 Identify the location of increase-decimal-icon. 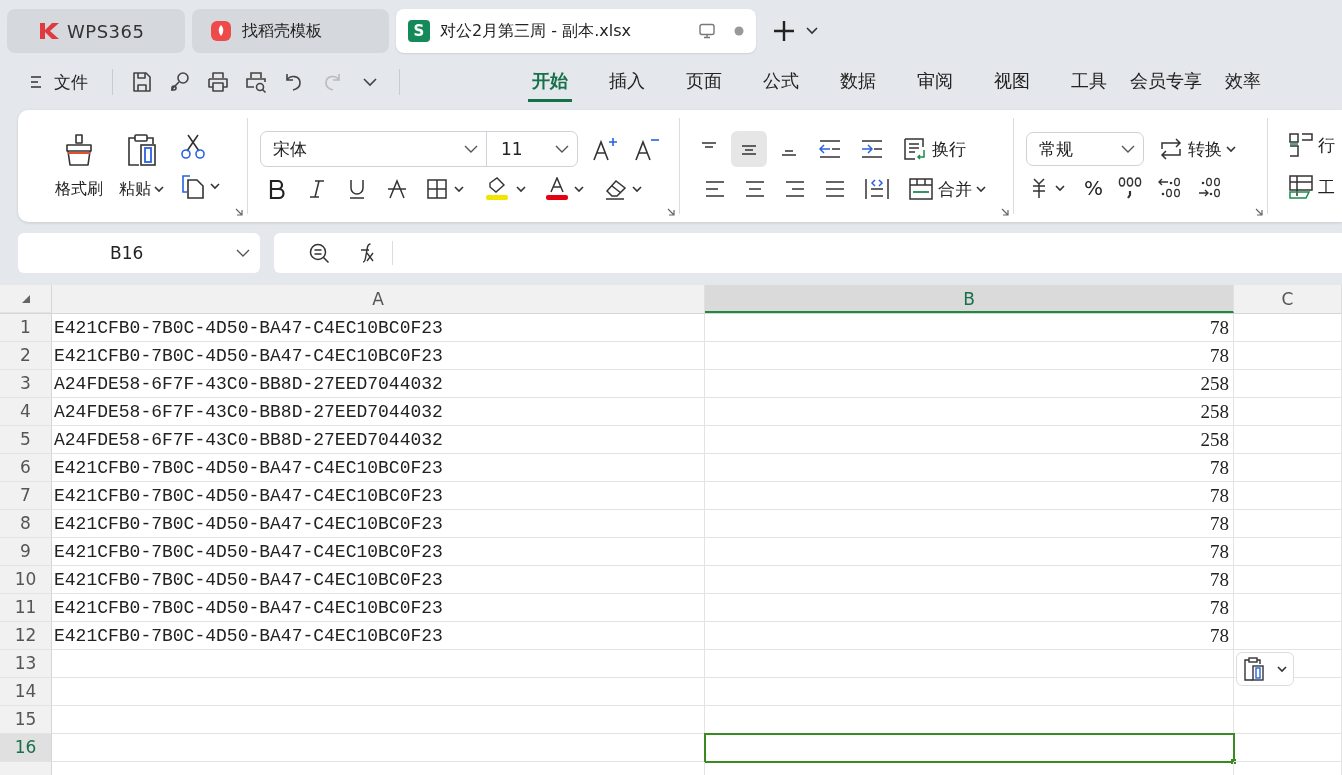
(1210, 188).